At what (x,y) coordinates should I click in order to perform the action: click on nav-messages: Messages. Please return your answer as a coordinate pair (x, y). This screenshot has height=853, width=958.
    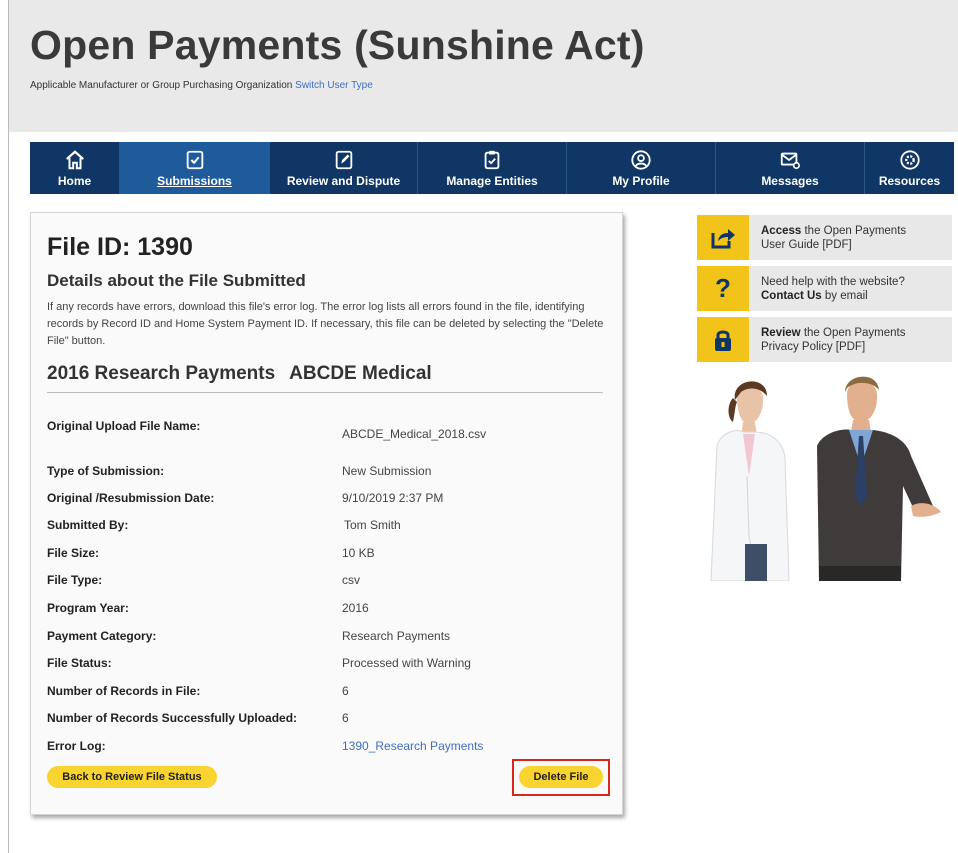
    Looking at the image, I should click on (790, 168).